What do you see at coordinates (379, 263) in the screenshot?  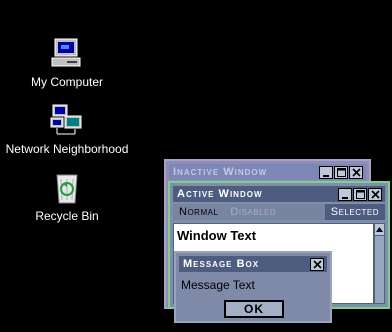 I see `vertical-scrollbar` at bounding box center [379, 263].